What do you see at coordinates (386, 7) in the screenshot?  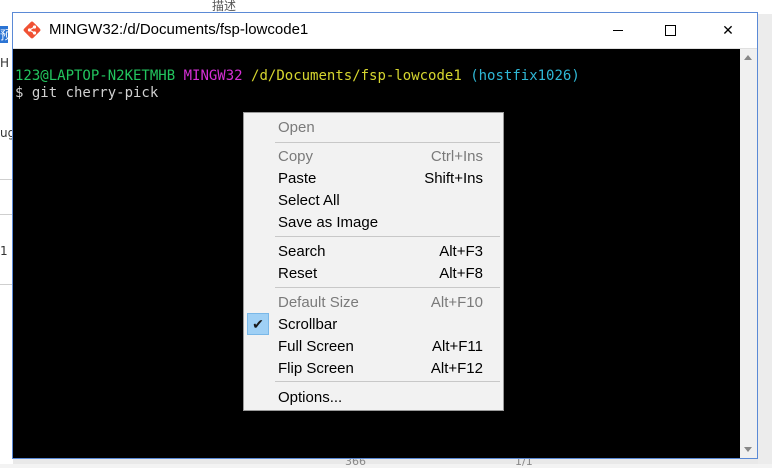 I see `background-app-header: 描述` at bounding box center [386, 7].